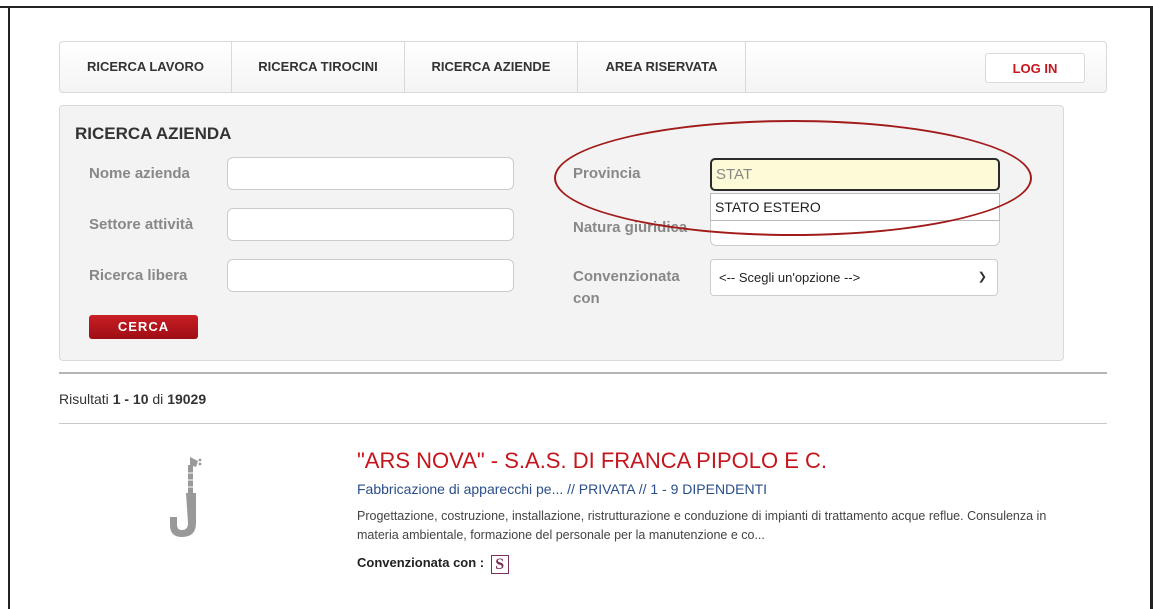 This screenshot has height=609, width=1153. What do you see at coordinates (158, 399) in the screenshot?
I see `results-of: di` at bounding box center [158, 399].